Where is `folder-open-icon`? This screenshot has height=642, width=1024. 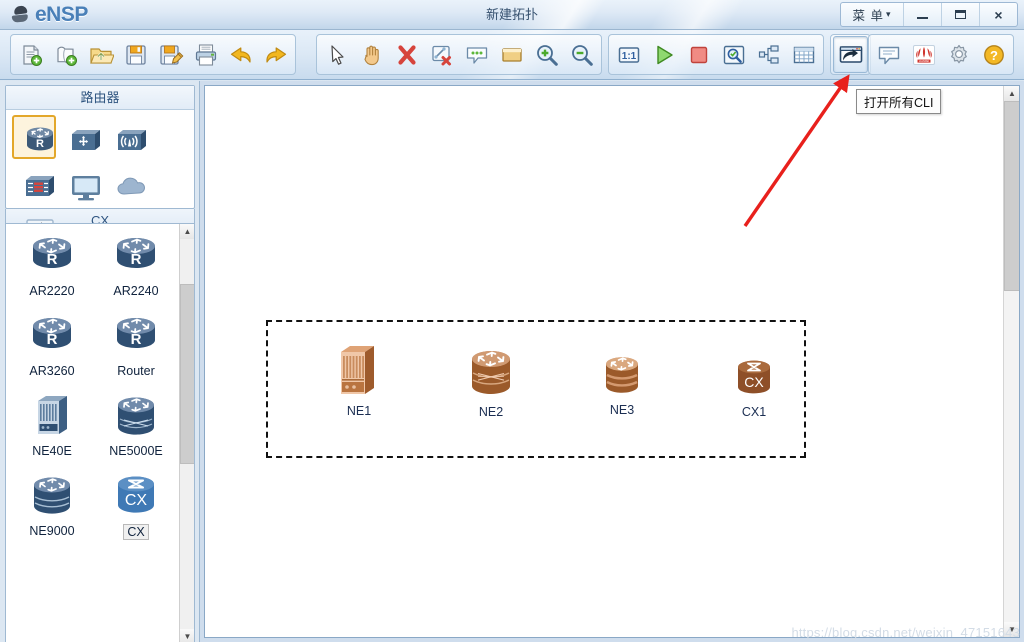 folder-open-icon is located at coordinates (101, 55).